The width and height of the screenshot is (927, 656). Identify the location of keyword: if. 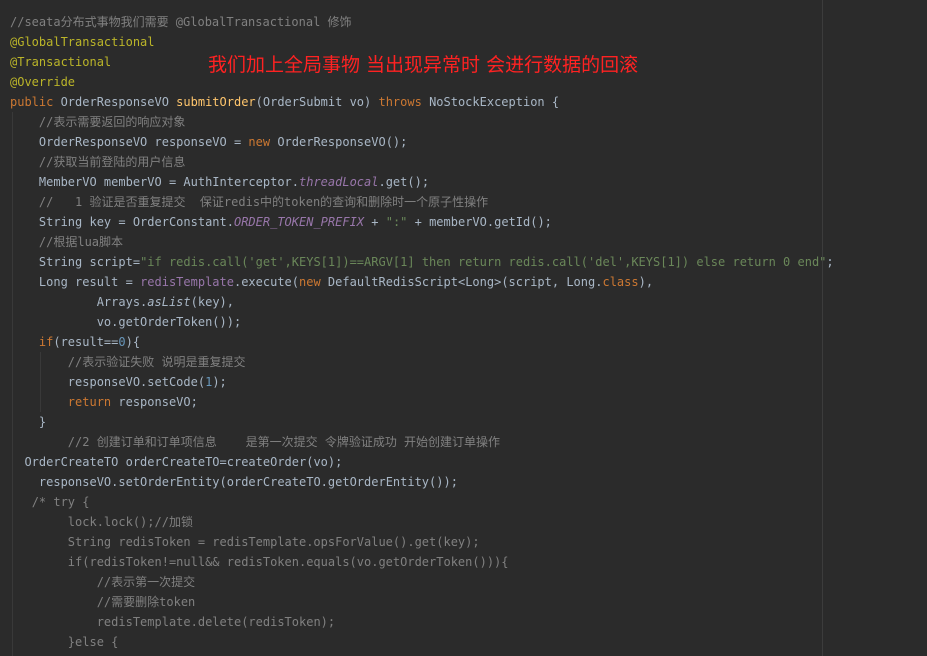
(46, 342).